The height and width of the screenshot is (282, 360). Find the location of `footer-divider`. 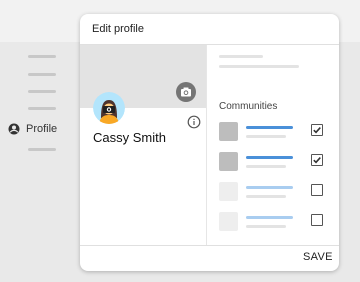

footer-divider is located at coordinates (209, 245).